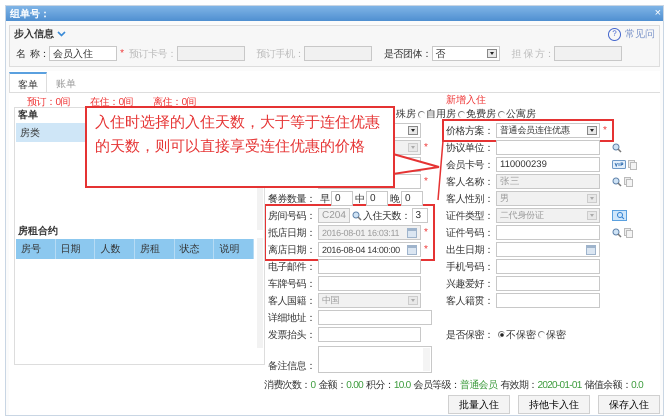 This screenshot has width=664, height=416. Describe the element at coordinates (420, 215) in the screenshot. I see `input-field: 3` at that location.